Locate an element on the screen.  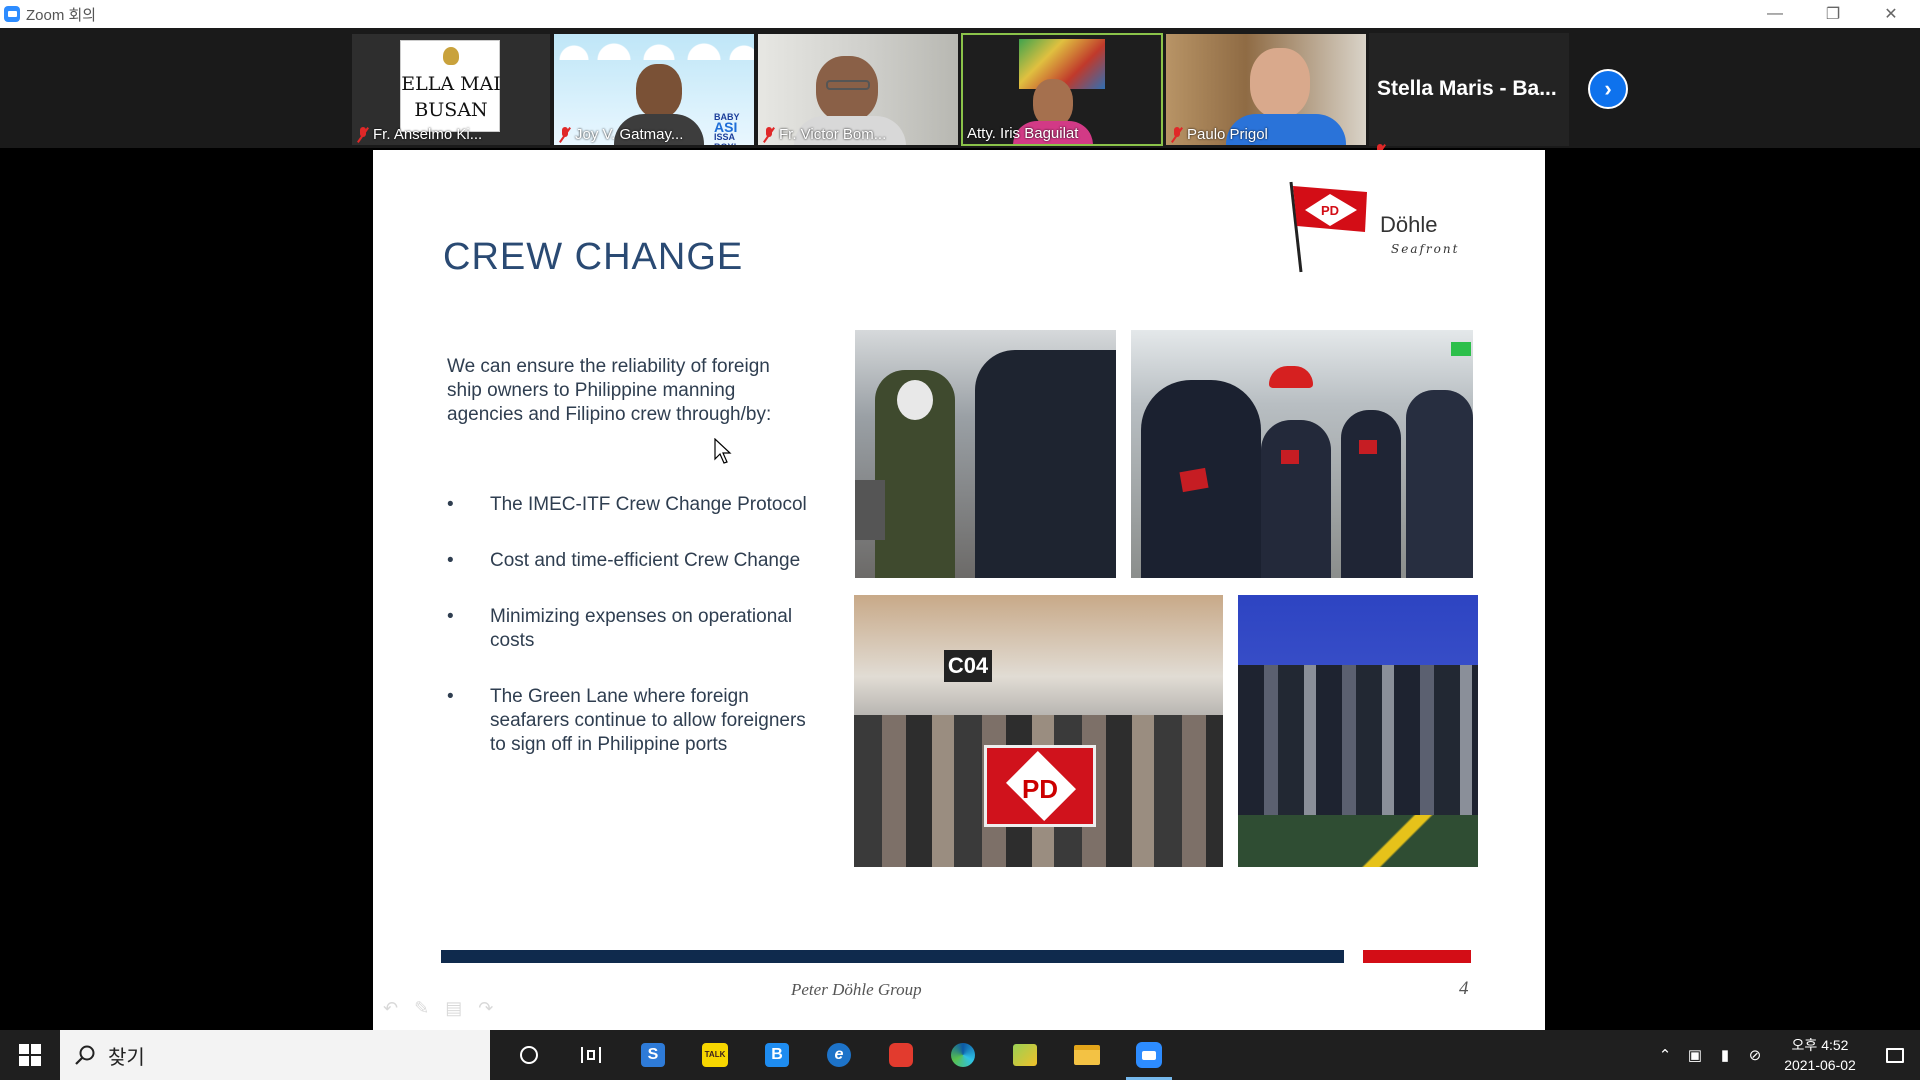
taskbar-search-box: 찾기 is located at coordinates (275, 1055).